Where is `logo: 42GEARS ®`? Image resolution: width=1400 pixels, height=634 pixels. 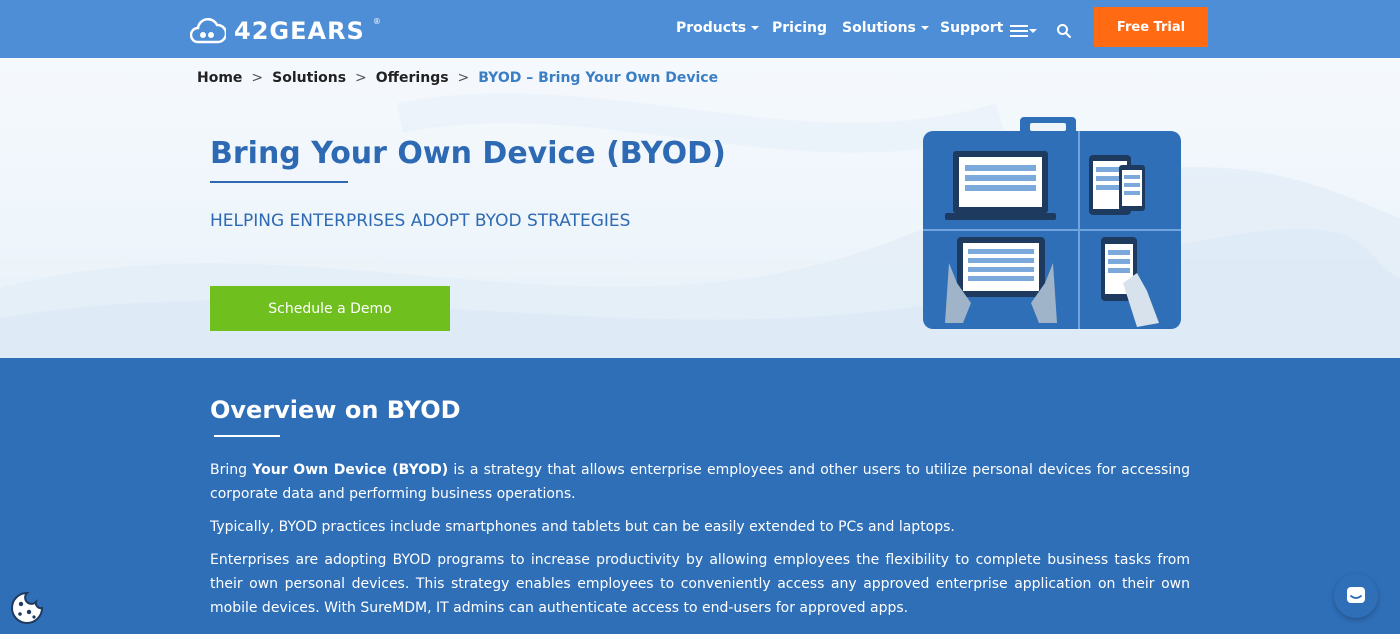 logo: 42GEARS ® is located at coordinates (285, 31).